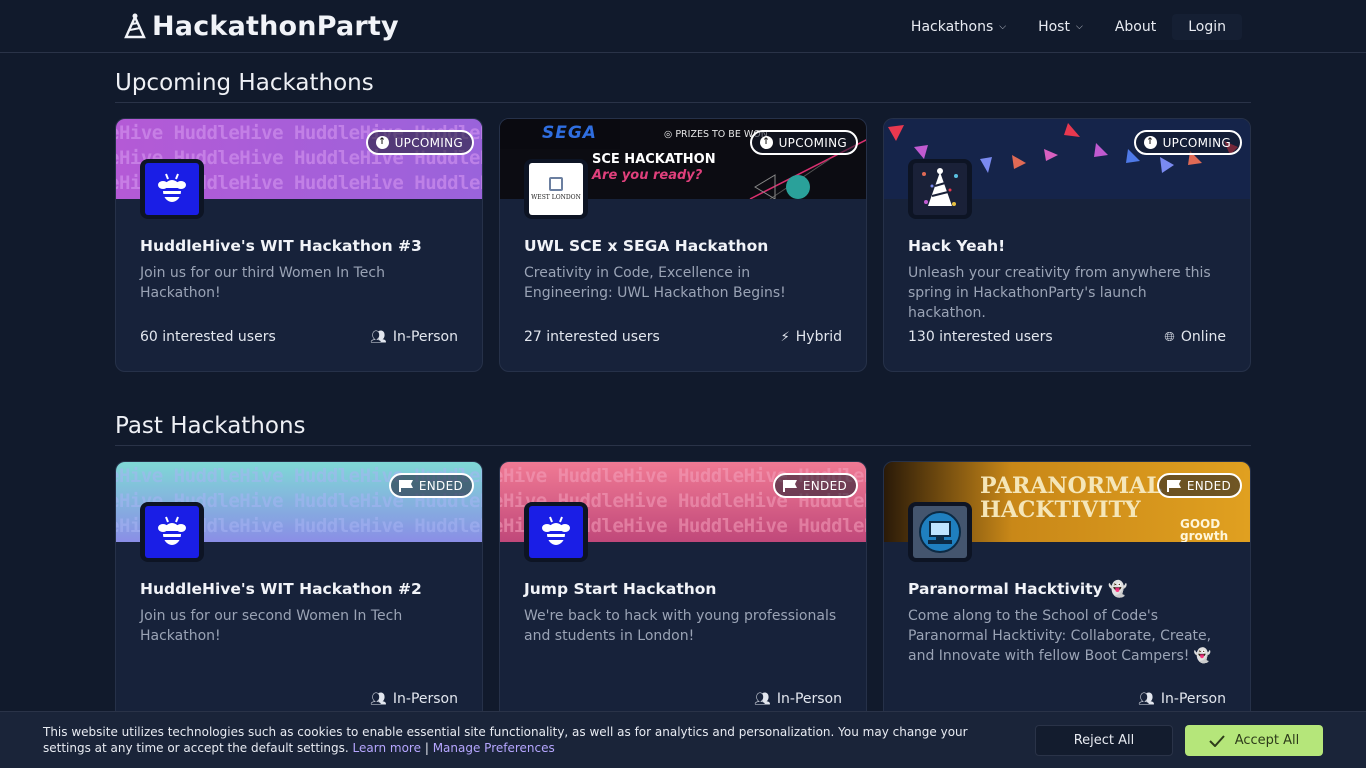 Image resolution: width=1366 pixels, height=768 pixels. Describe the element at coordinates (569, 133) in the screenshot. I see `sega-logo: SEGA` at that location.